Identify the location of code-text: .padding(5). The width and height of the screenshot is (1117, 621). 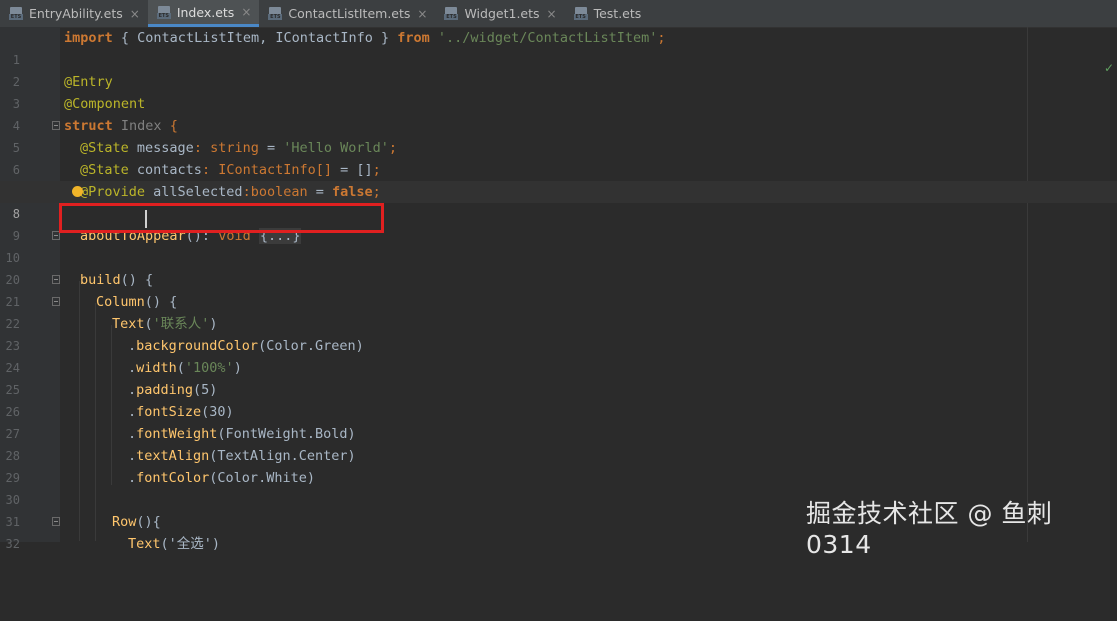
(172, 390).